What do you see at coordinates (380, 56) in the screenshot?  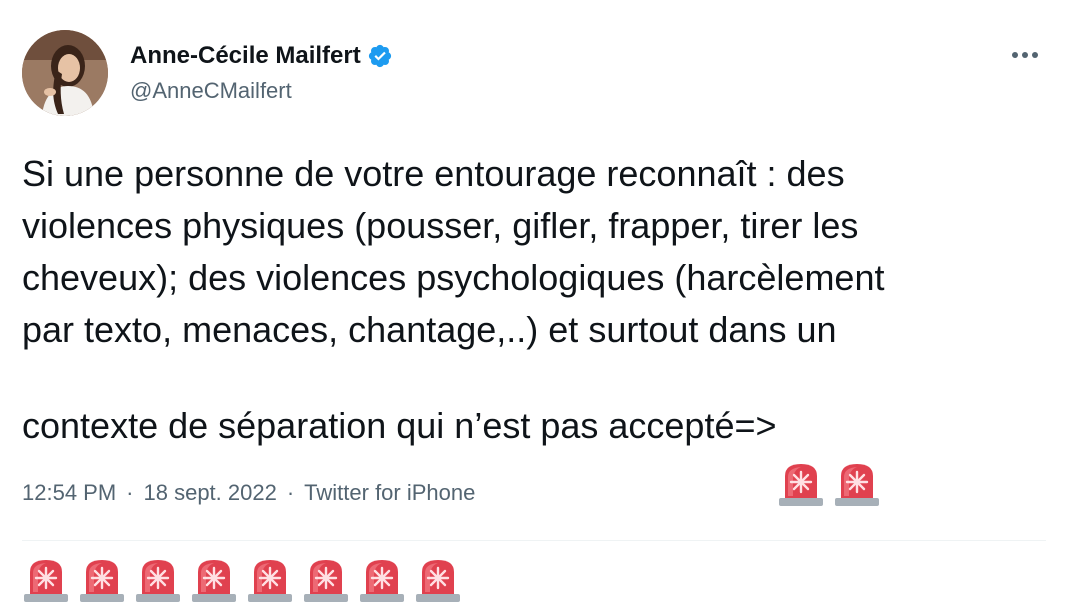 I see `verified-badge-icon` at bounding box center [380, 56].